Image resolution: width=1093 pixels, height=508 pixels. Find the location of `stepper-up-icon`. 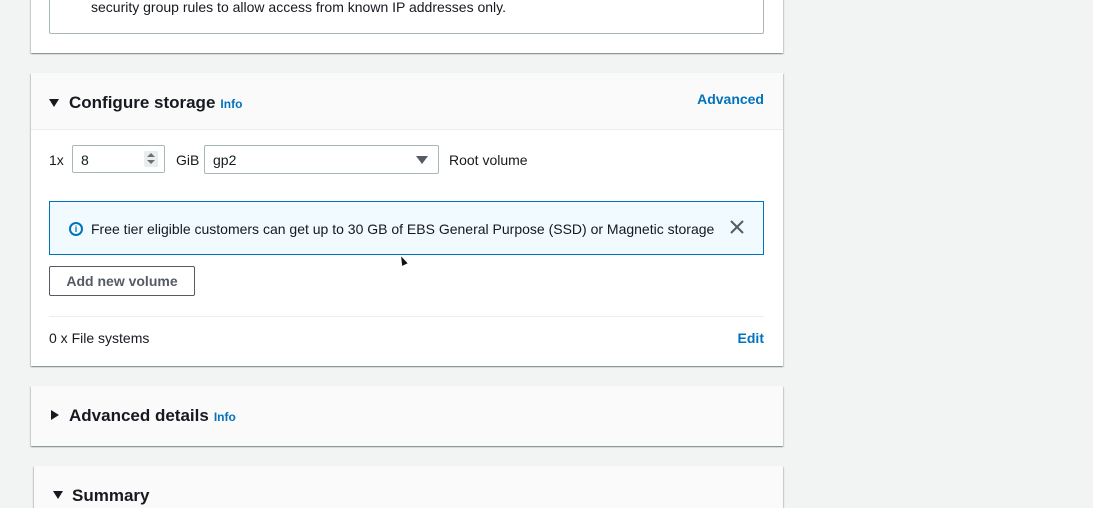

stepper-up-icon is located at coordinates (151, 155).